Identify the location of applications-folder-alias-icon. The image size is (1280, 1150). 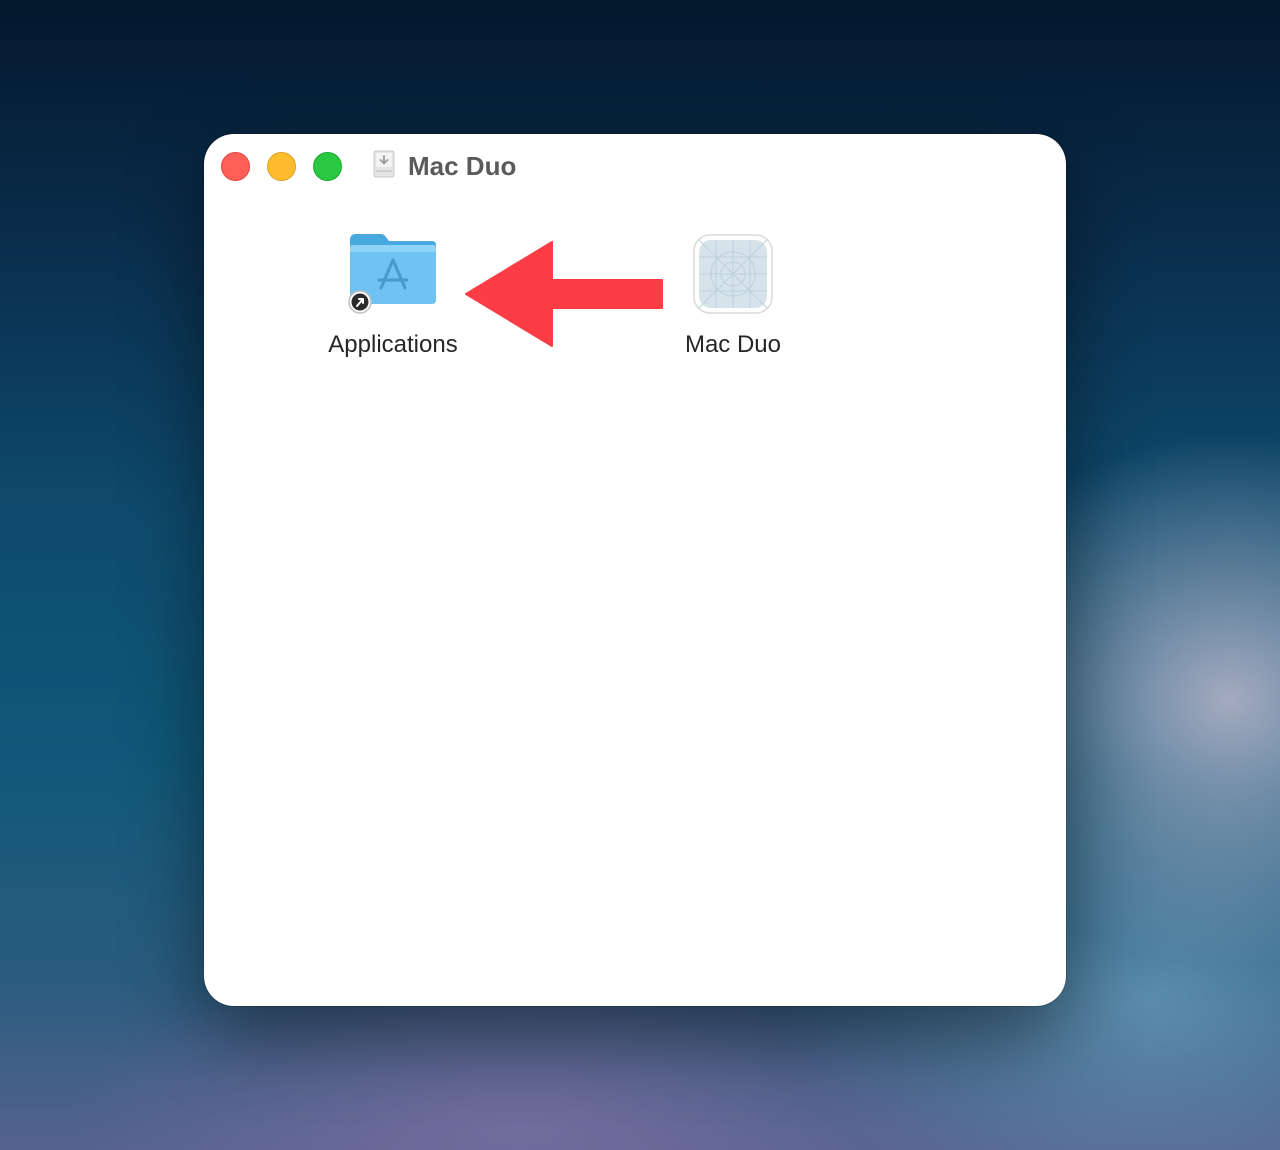
(392, 274).